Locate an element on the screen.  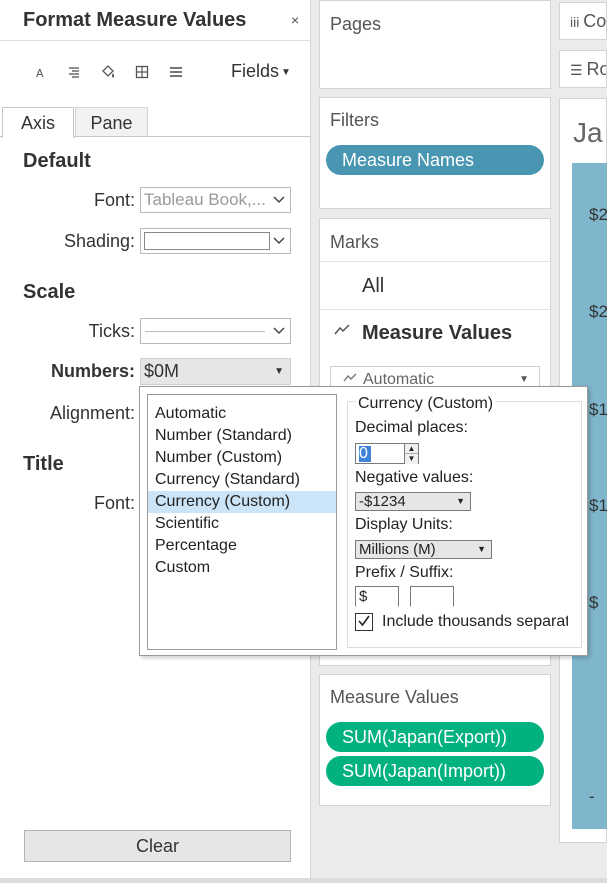
tab-pane: Pane is located at coordinates (111, 122).